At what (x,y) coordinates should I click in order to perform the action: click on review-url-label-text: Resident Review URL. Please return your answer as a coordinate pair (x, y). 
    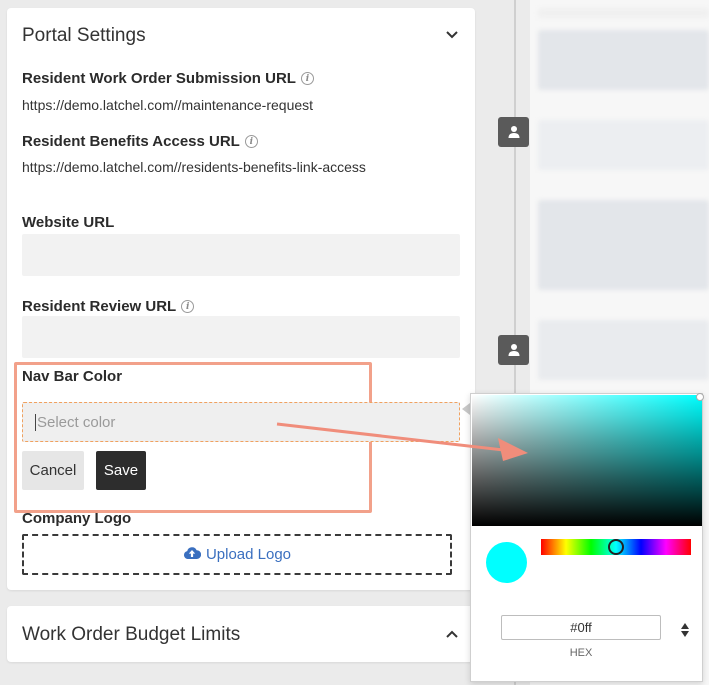
    Looking at the image, I should click on (99, 306).